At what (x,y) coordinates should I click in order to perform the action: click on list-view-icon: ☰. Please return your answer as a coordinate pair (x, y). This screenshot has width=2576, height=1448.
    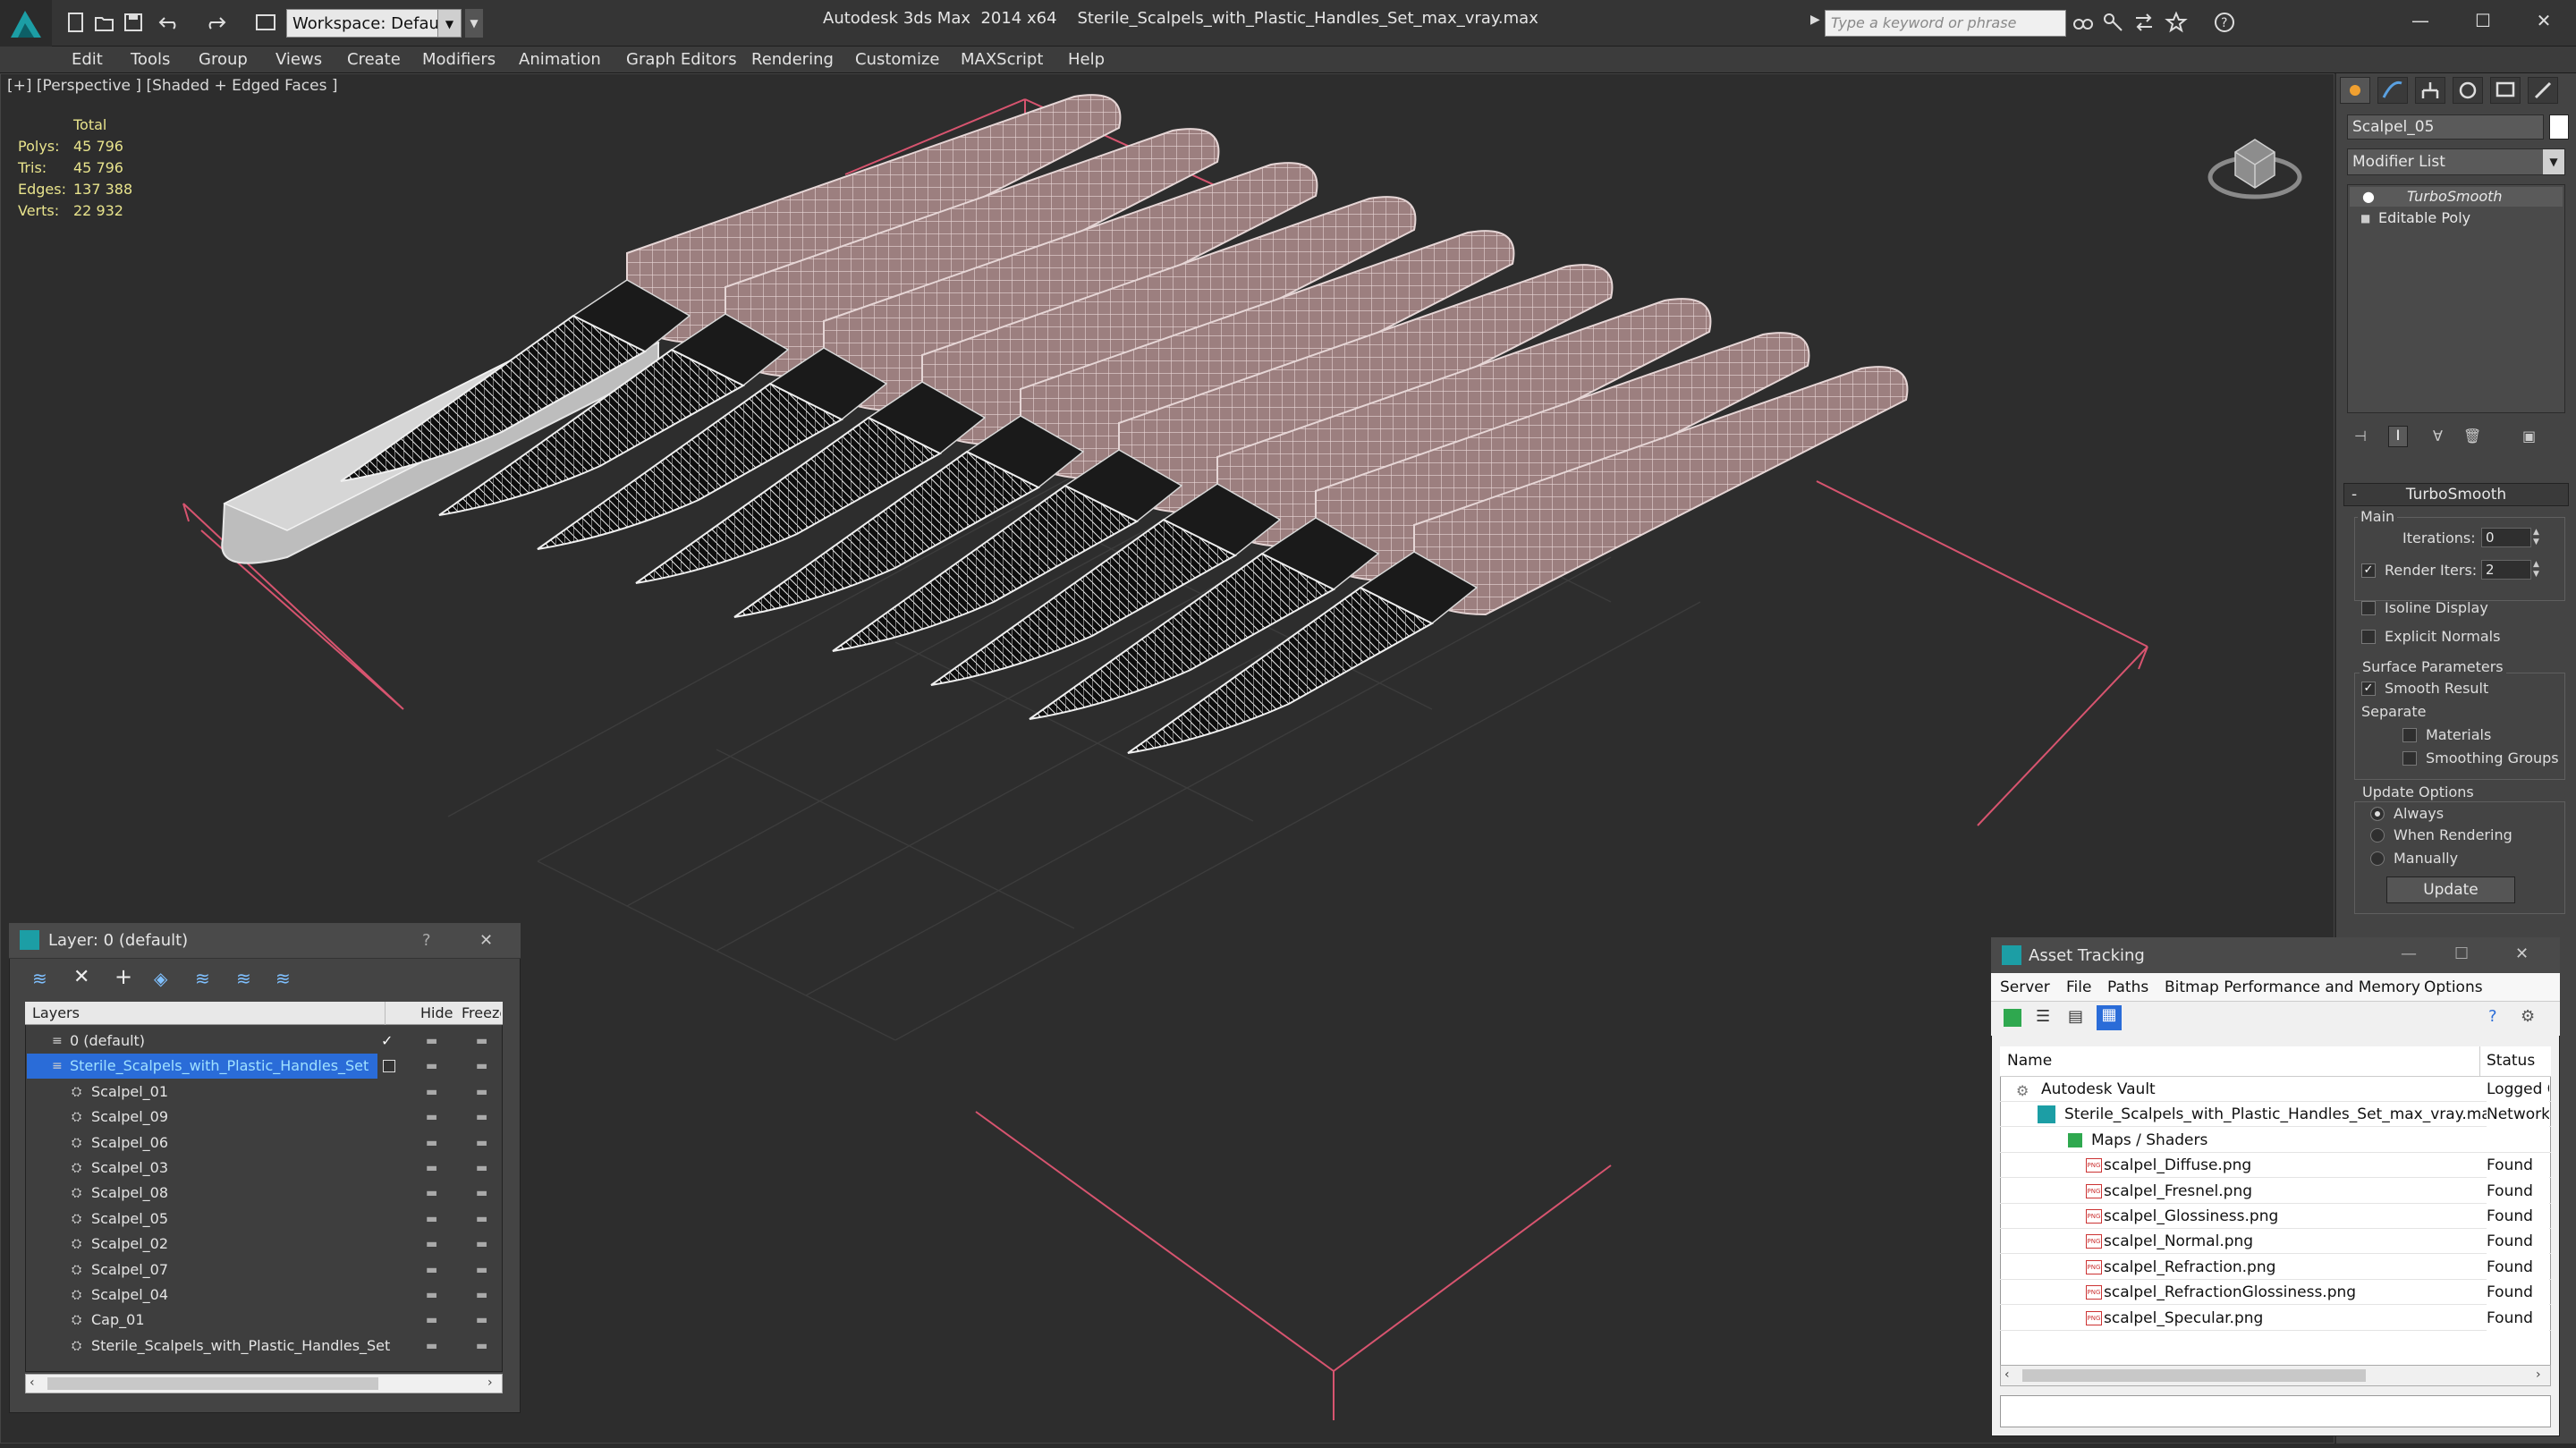
    Looking at the image, I should click on (2043, 1017).